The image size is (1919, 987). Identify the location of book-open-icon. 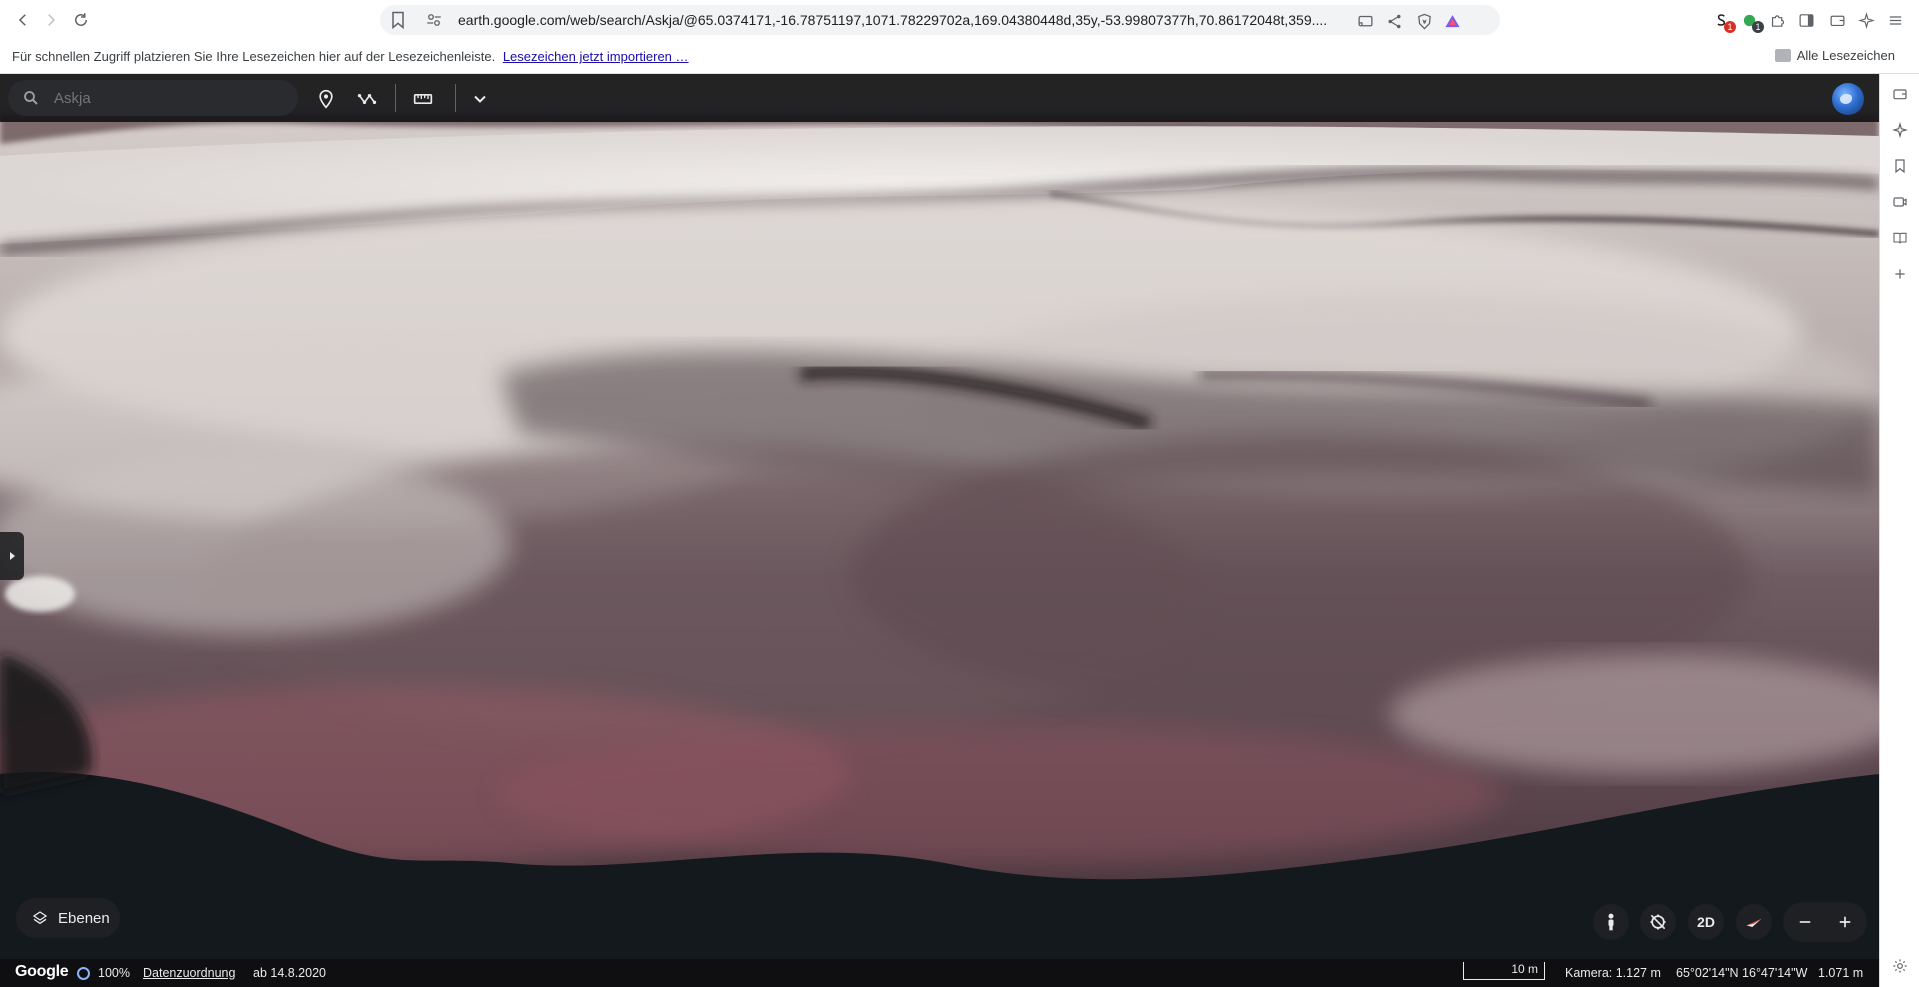
(1900, 238).